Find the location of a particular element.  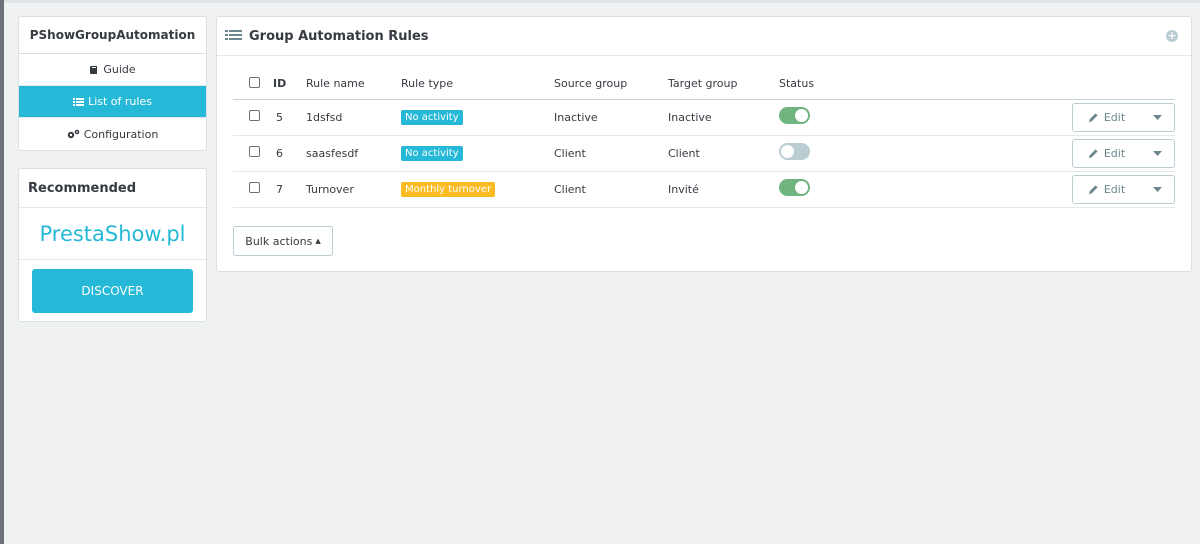

rule-name: Turnover is located at coordinates (353, 189).